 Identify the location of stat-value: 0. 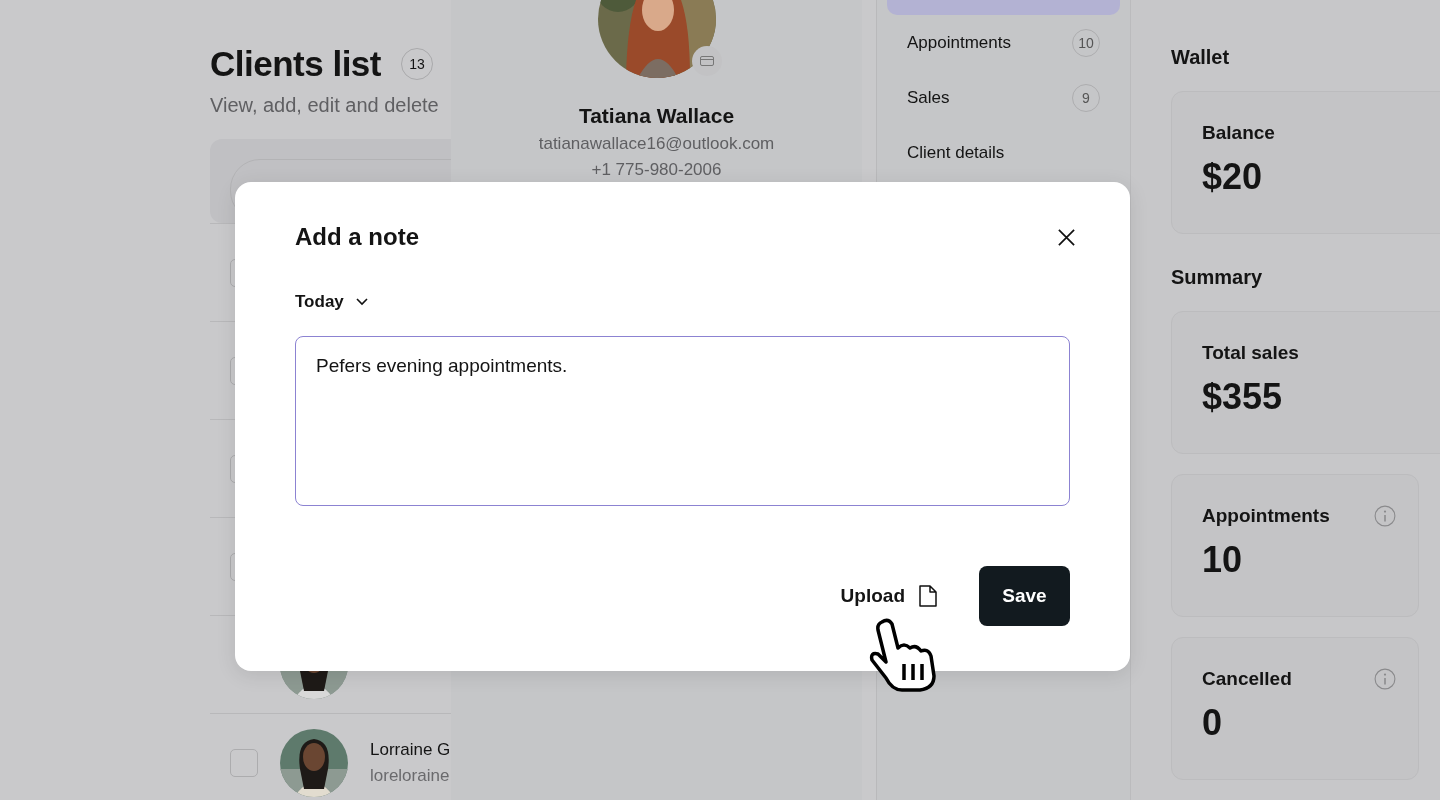
(1213, 723).